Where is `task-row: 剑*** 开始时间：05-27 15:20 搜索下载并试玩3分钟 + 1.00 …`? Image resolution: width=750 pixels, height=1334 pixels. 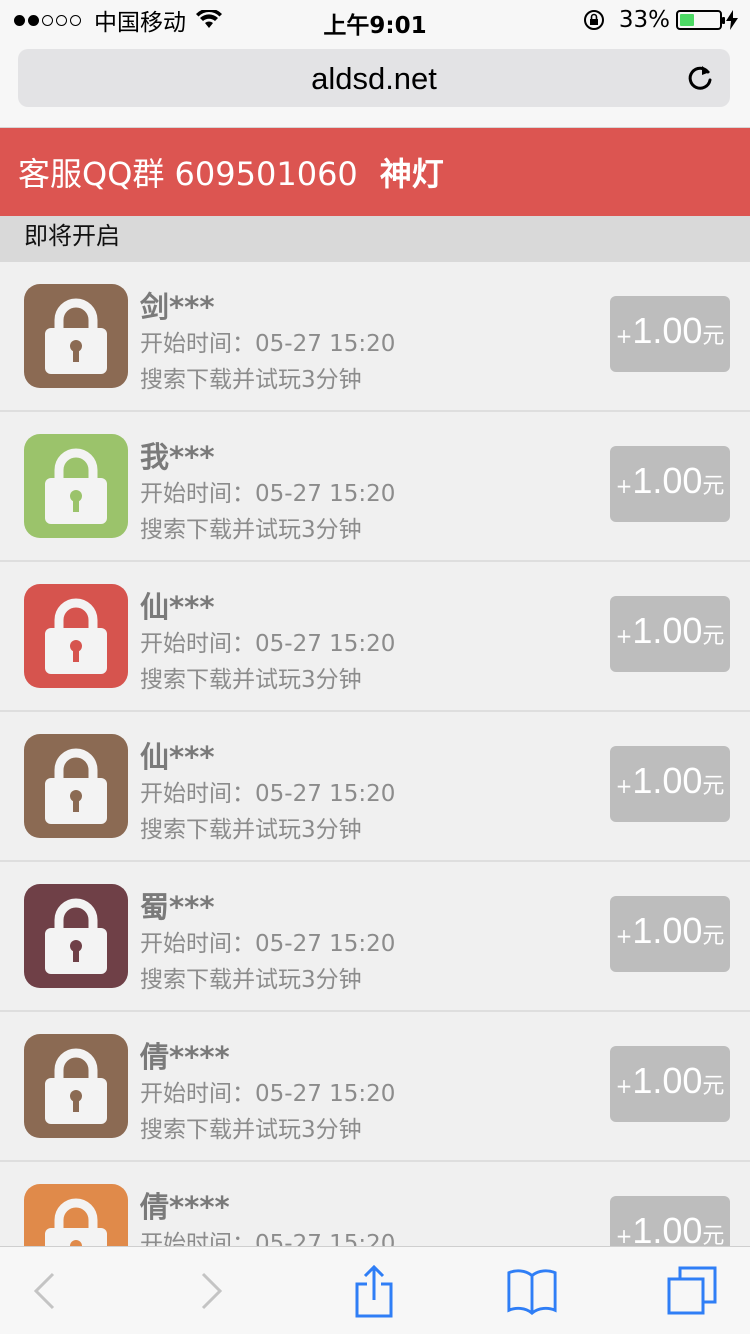 task-row: 剑*** 开始时间：05-27 15:20 搜索下载并试玩3分钟 + 1.00 … is located at coordinates (375, 337).